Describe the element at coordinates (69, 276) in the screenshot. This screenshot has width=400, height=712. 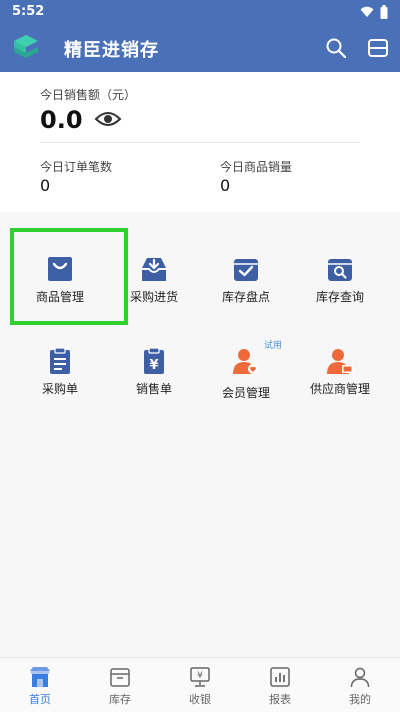
I see `highlight-box` at that location.